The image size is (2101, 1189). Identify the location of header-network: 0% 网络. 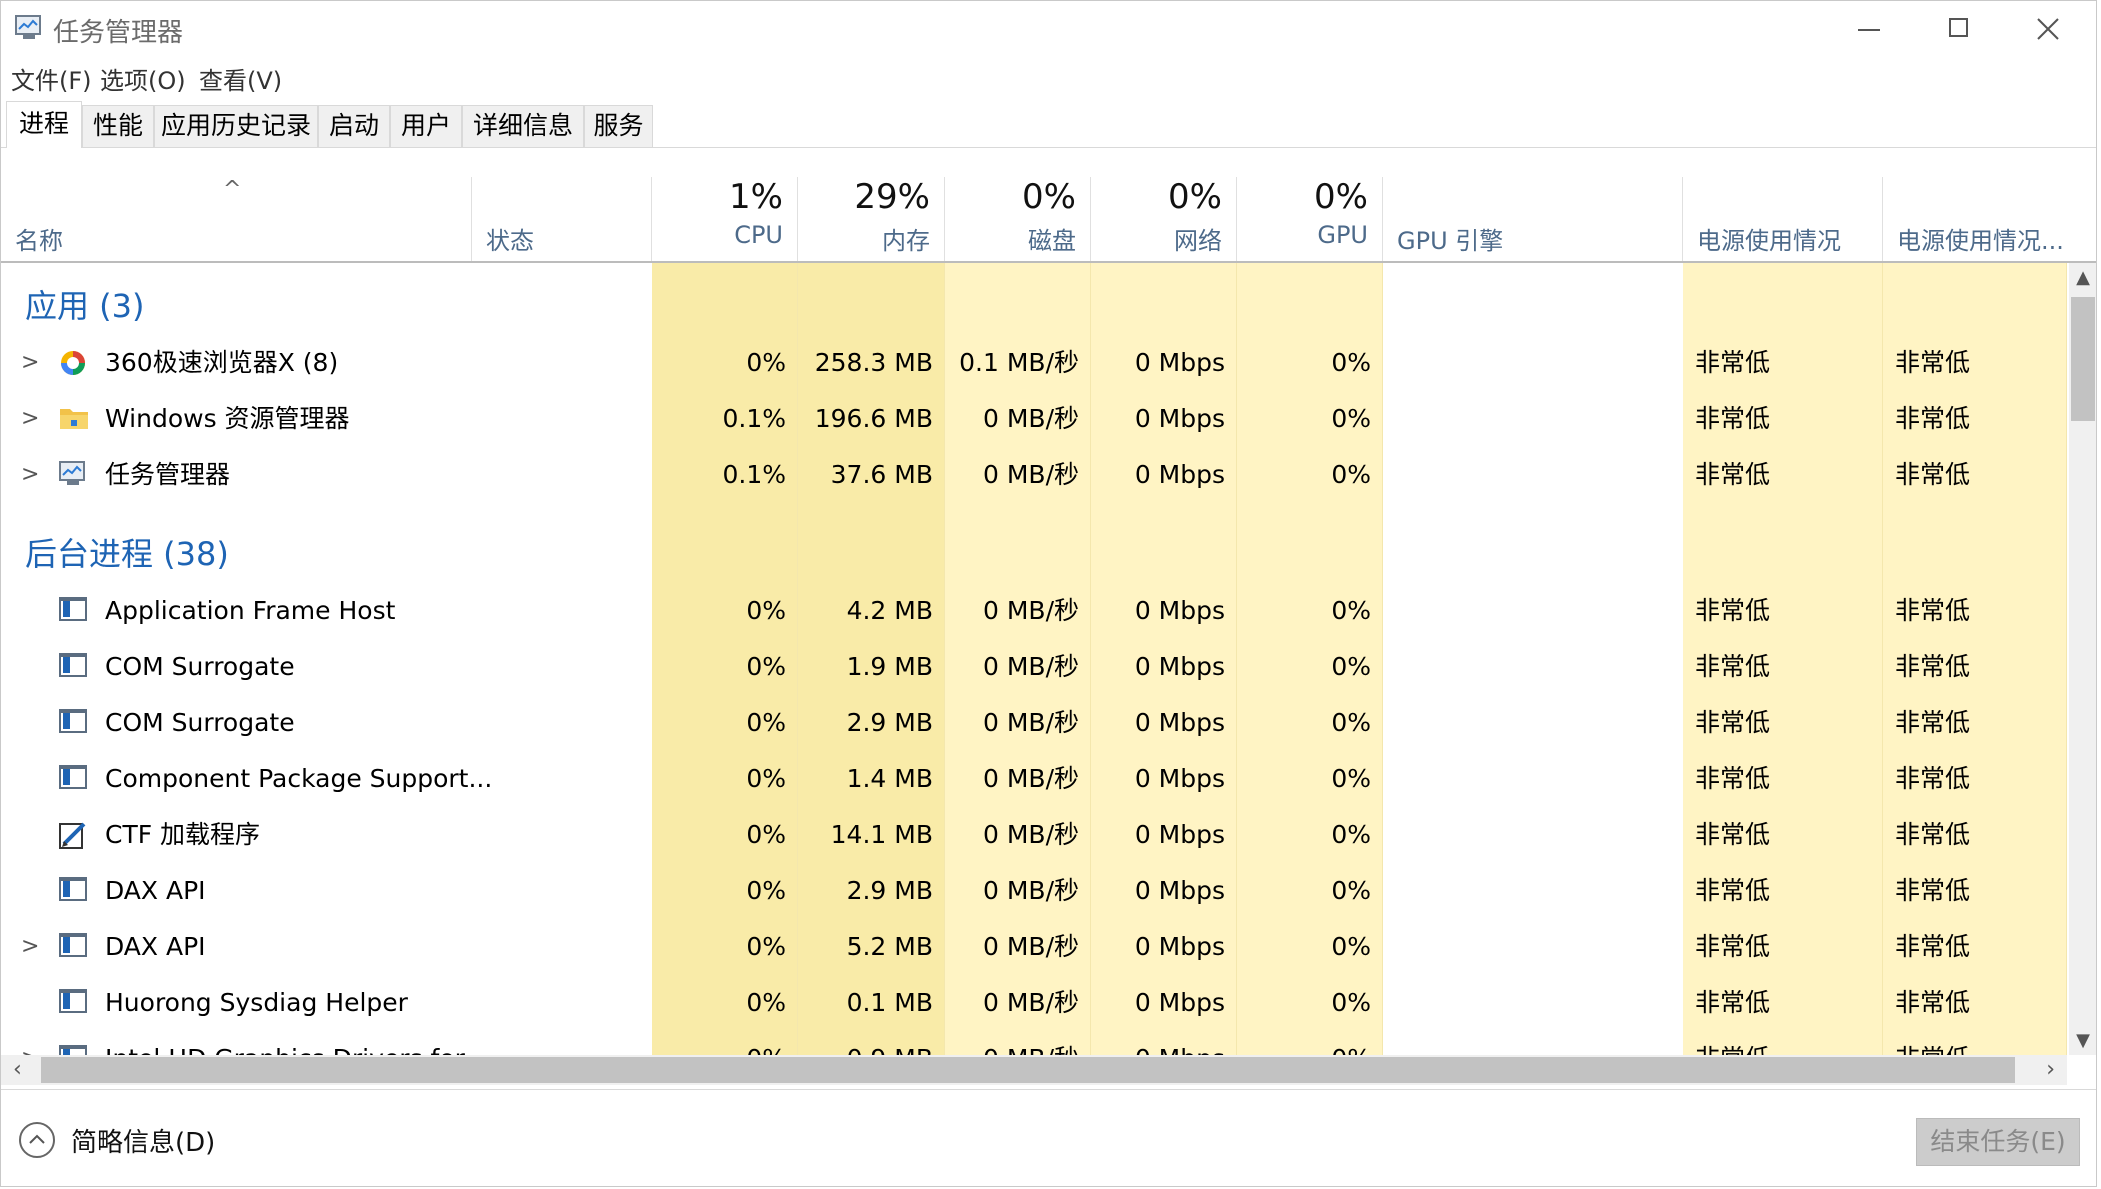
(1164, 219).